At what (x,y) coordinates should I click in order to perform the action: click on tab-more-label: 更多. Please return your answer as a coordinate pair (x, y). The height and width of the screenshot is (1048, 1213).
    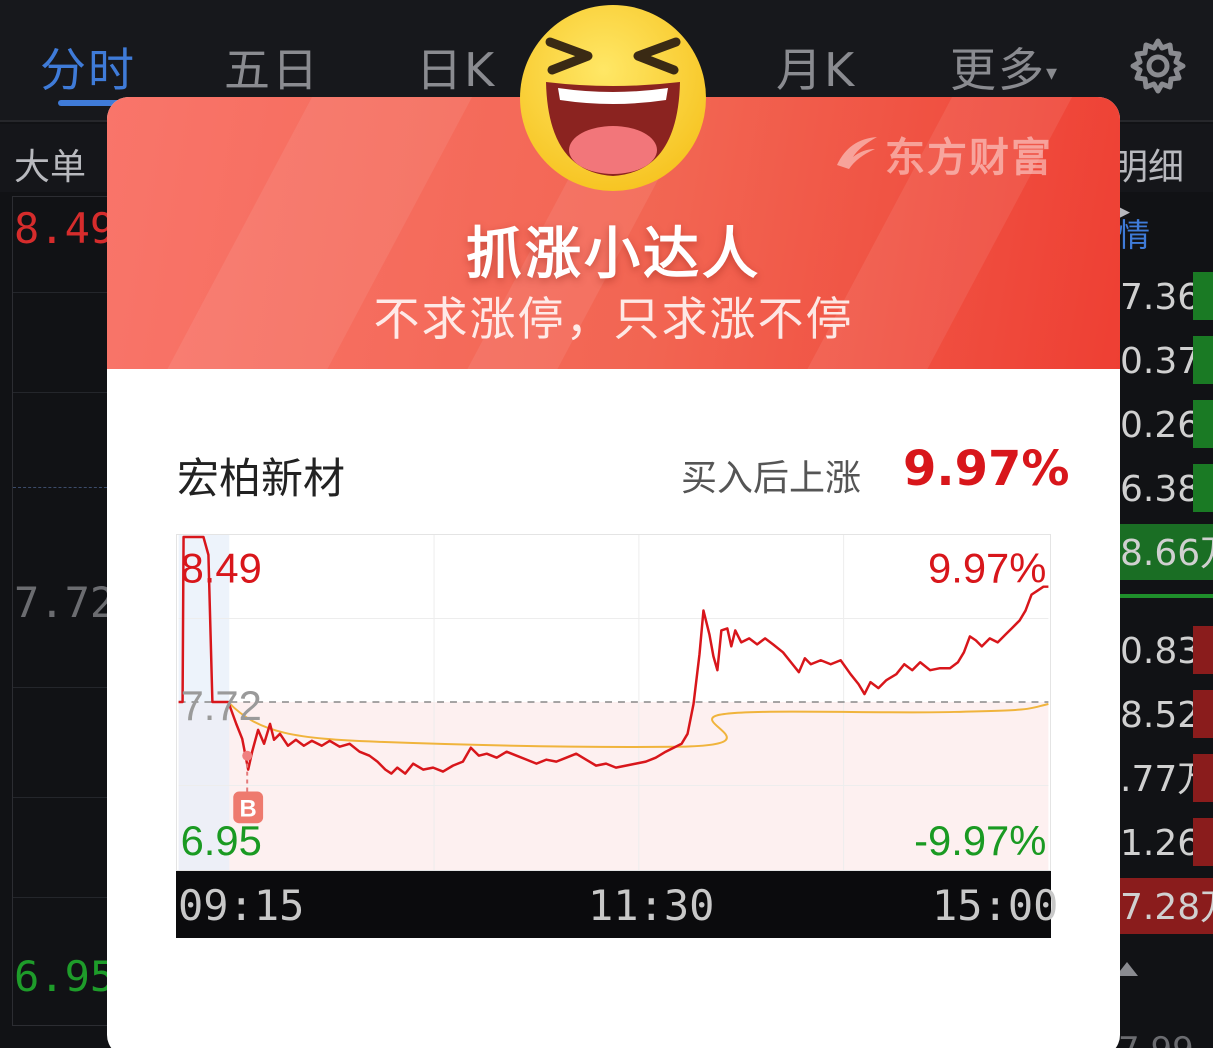
    Looking at the image, I should click on (998, 70).